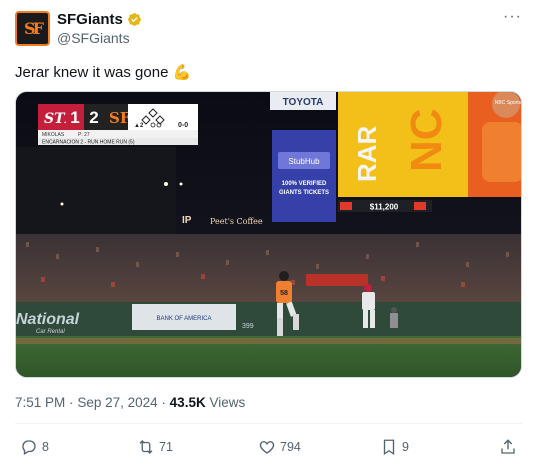  What do you see at coordinates (183, 125) in the screenshot?
I see `ball-strike-count: 0-0` at bounding box center [183, 125].